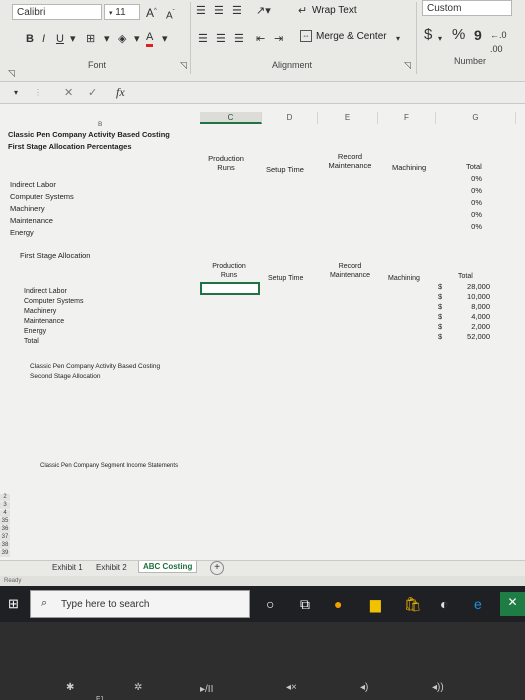 This screenshot has width=525, height=700. I want to click on font-name-box: Calibri, so click(57, 12).